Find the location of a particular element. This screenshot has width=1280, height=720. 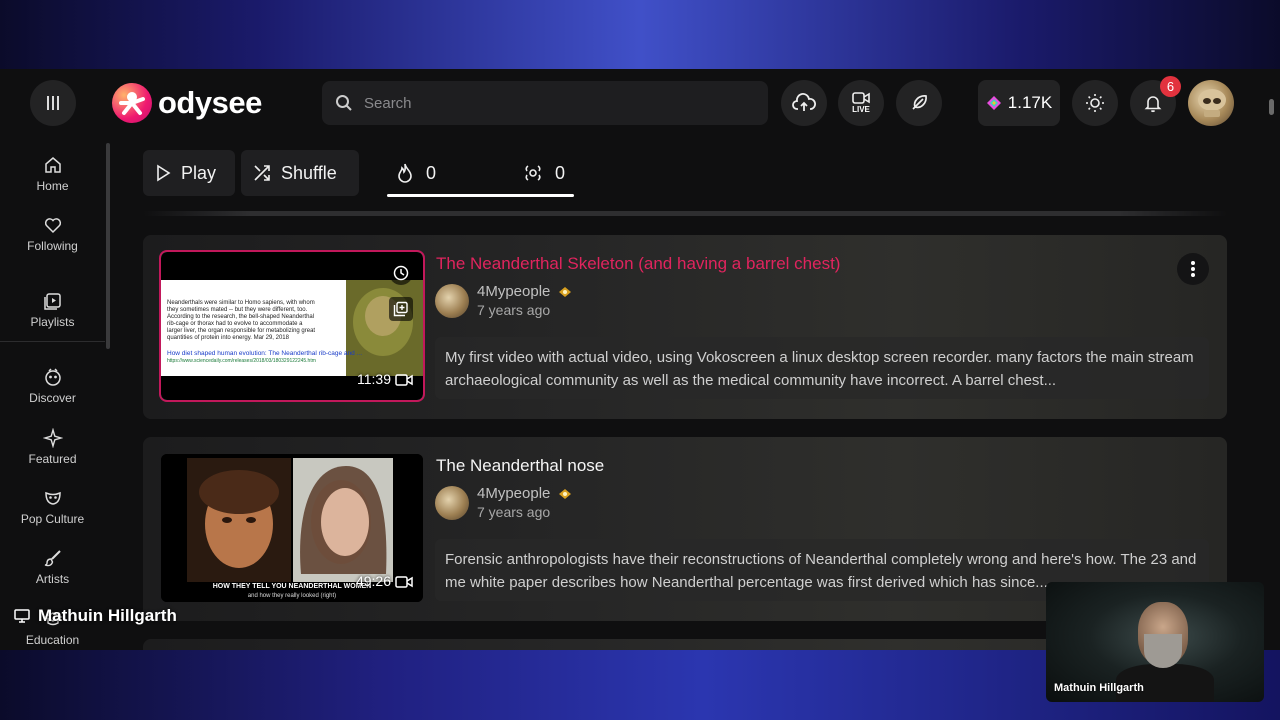

live-label: LIVE is located at coordinates (861, 109).